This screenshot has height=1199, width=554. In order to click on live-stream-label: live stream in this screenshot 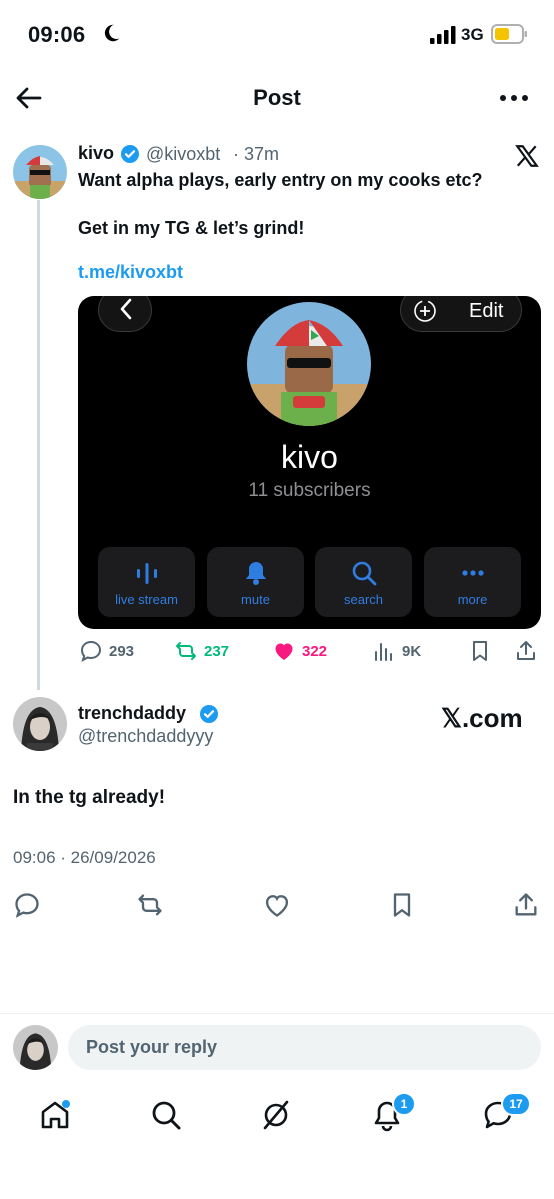, I will do `click(146, 599)`.